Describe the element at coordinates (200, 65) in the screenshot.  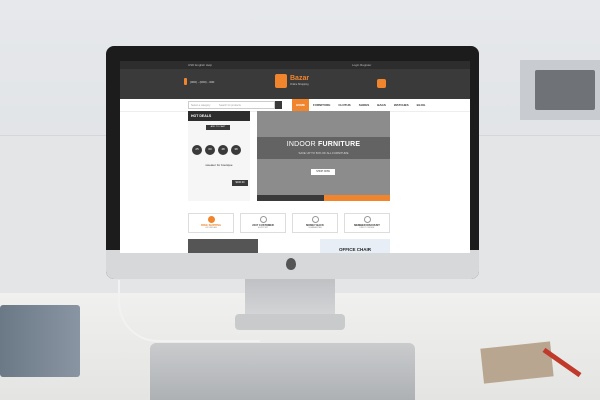
I see `topbar-links: USD English Help` at that location.